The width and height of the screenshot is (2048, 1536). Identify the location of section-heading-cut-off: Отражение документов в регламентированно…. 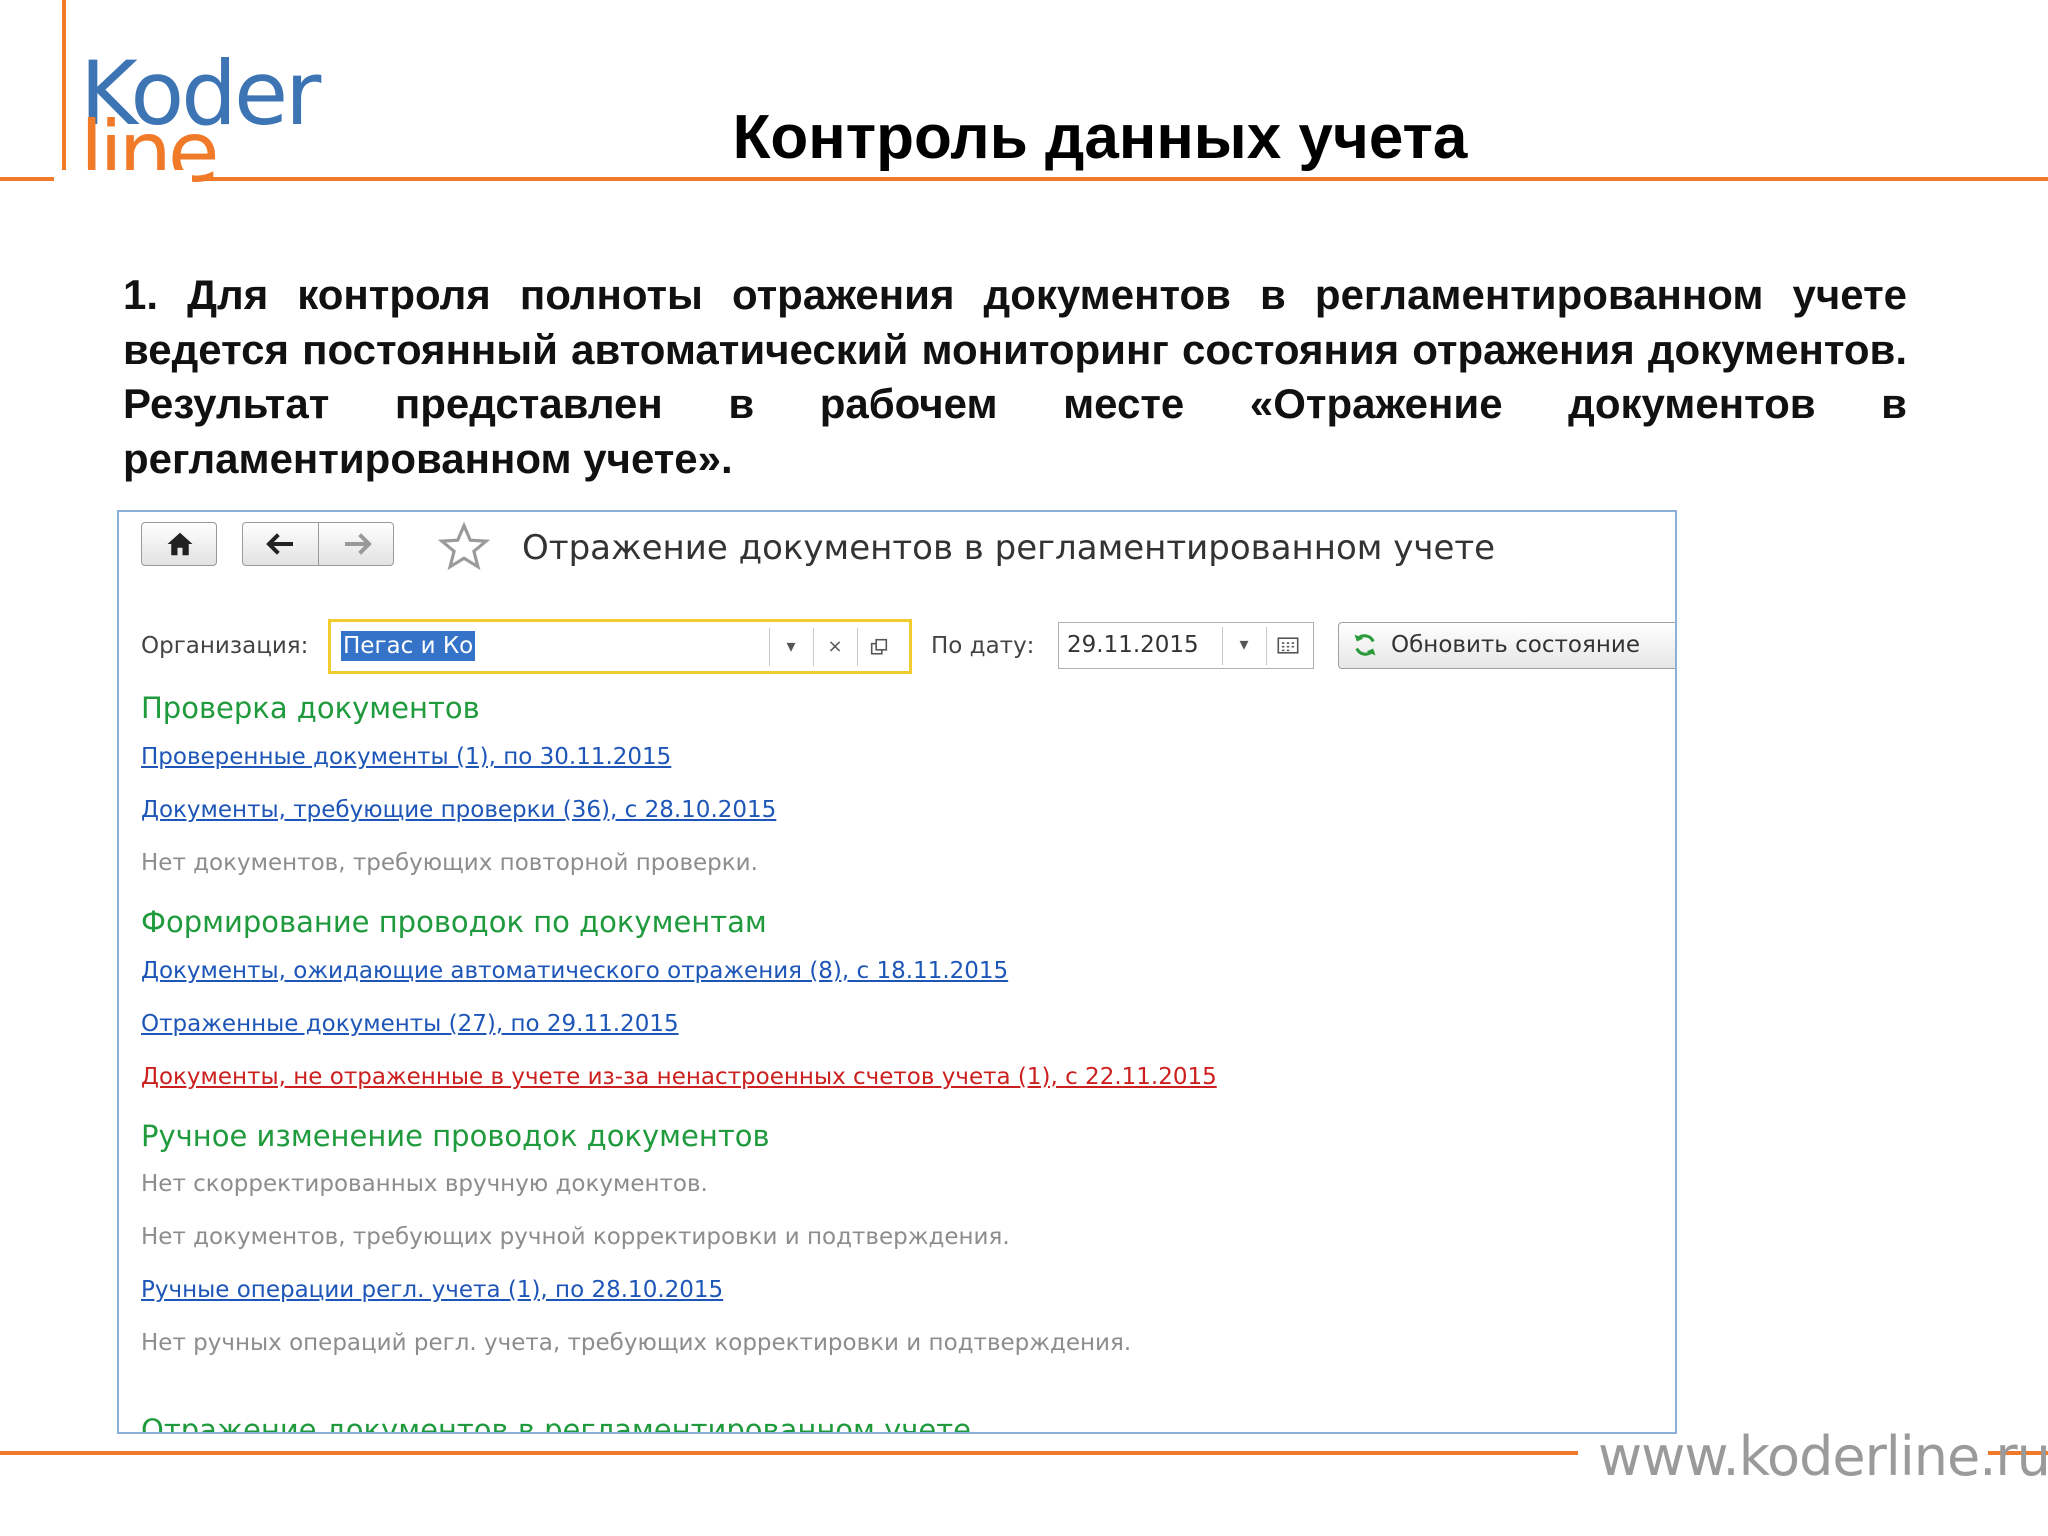
(556, 1423).